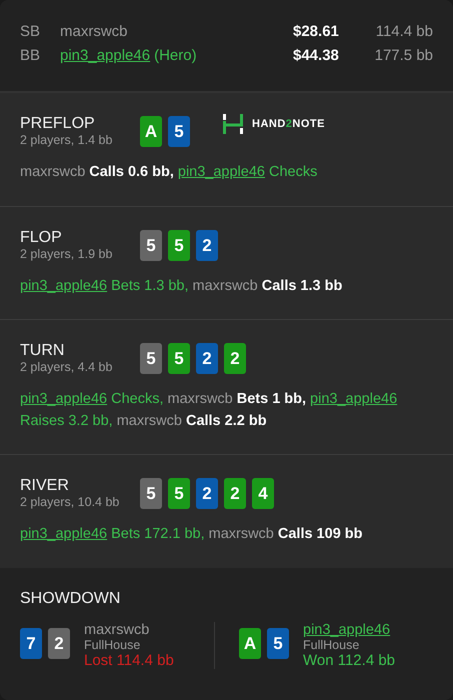  I want to click on action-text: Bets 172.1 bb,, so click(158, 534).